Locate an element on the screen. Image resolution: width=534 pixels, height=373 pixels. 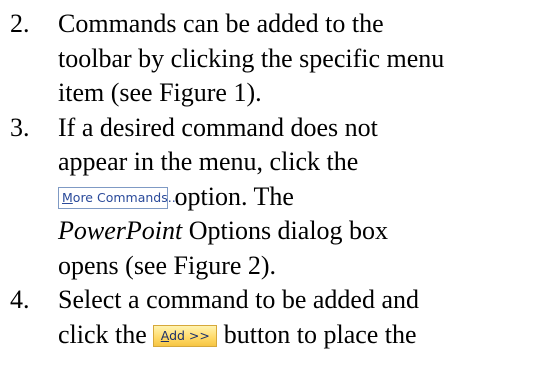
step-text-line: opens (see Figure 2). is located at coordinates (167, 265).